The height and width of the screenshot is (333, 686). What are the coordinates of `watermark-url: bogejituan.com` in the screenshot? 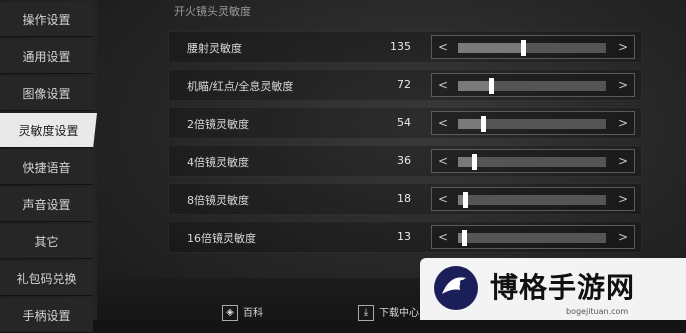 It's located at (597, 311).